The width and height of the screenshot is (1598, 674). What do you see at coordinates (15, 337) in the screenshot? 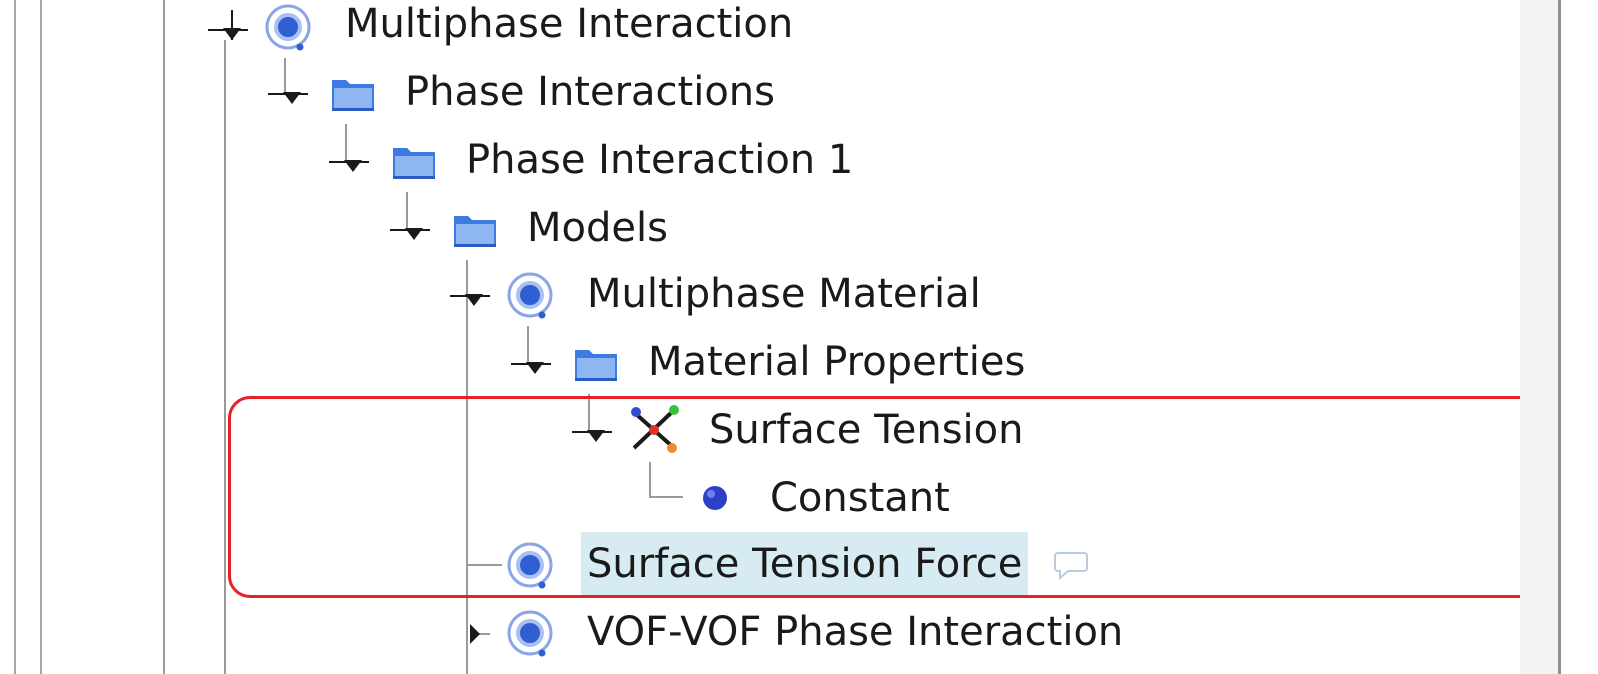
I see `panel-left-border` at bounding box center [15, 337].